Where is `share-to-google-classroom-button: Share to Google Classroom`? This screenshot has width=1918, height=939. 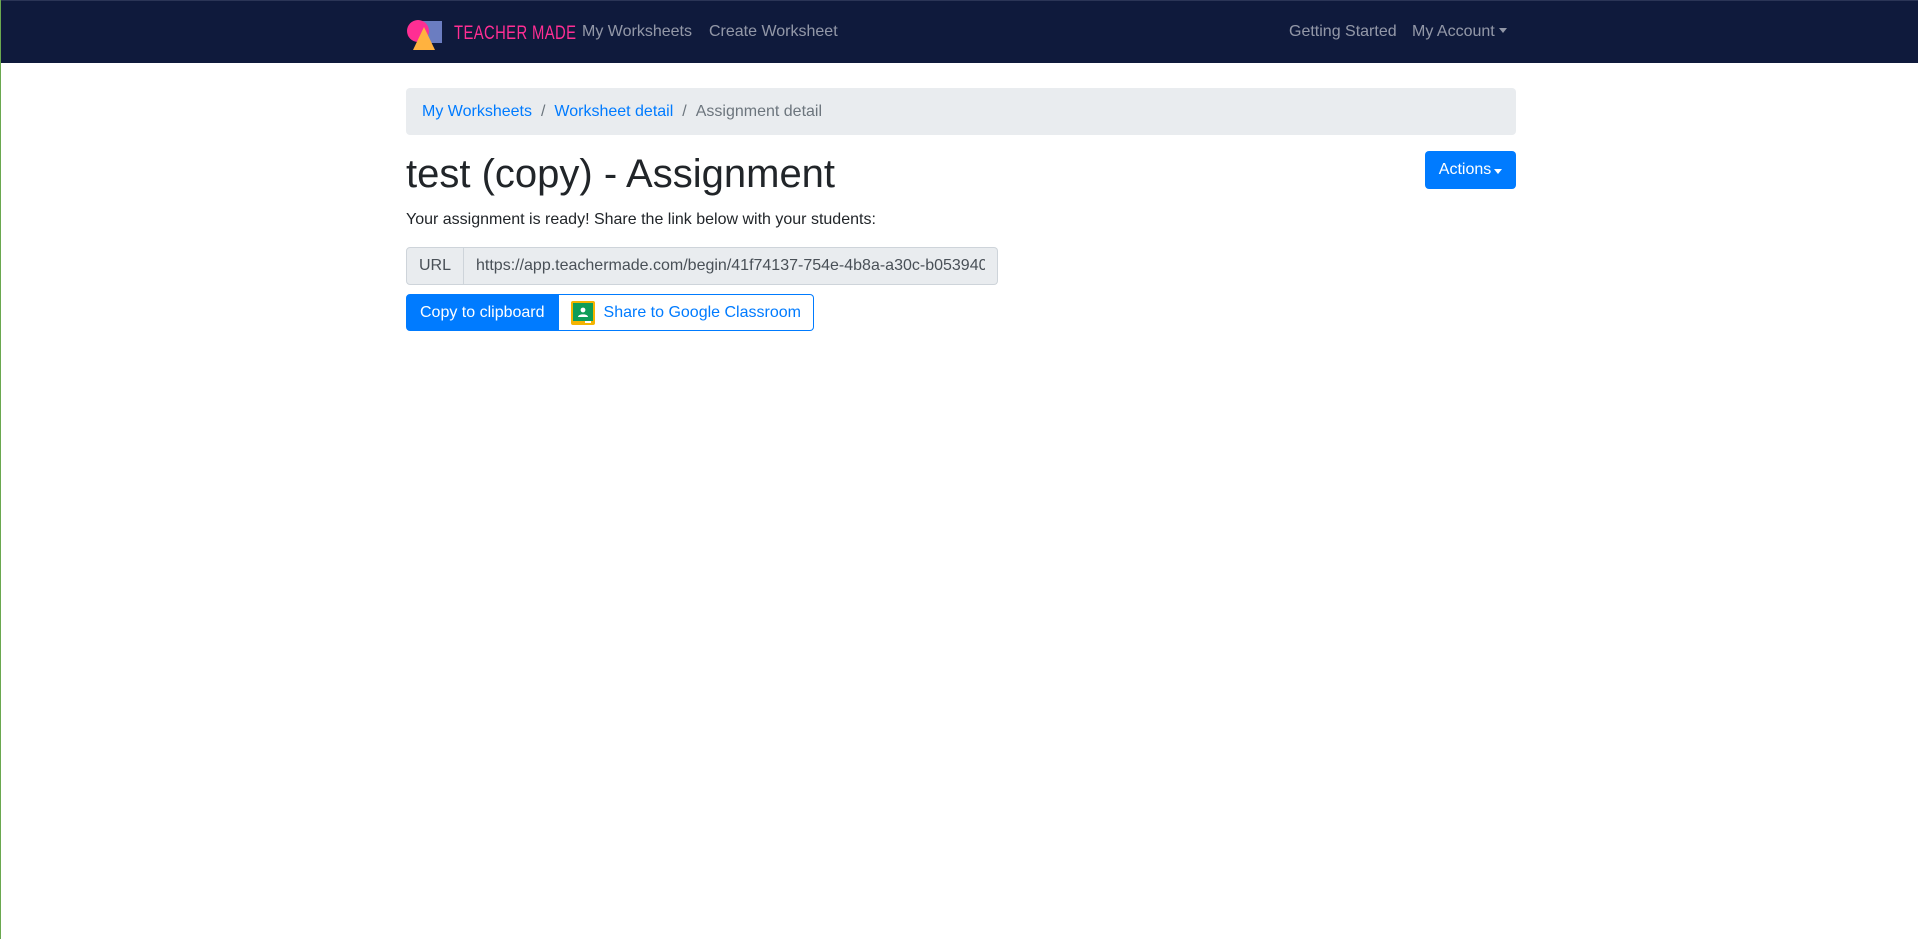 share-to-google-classroom-button: Share to Google Classroom is located at coordinates (686, 312).